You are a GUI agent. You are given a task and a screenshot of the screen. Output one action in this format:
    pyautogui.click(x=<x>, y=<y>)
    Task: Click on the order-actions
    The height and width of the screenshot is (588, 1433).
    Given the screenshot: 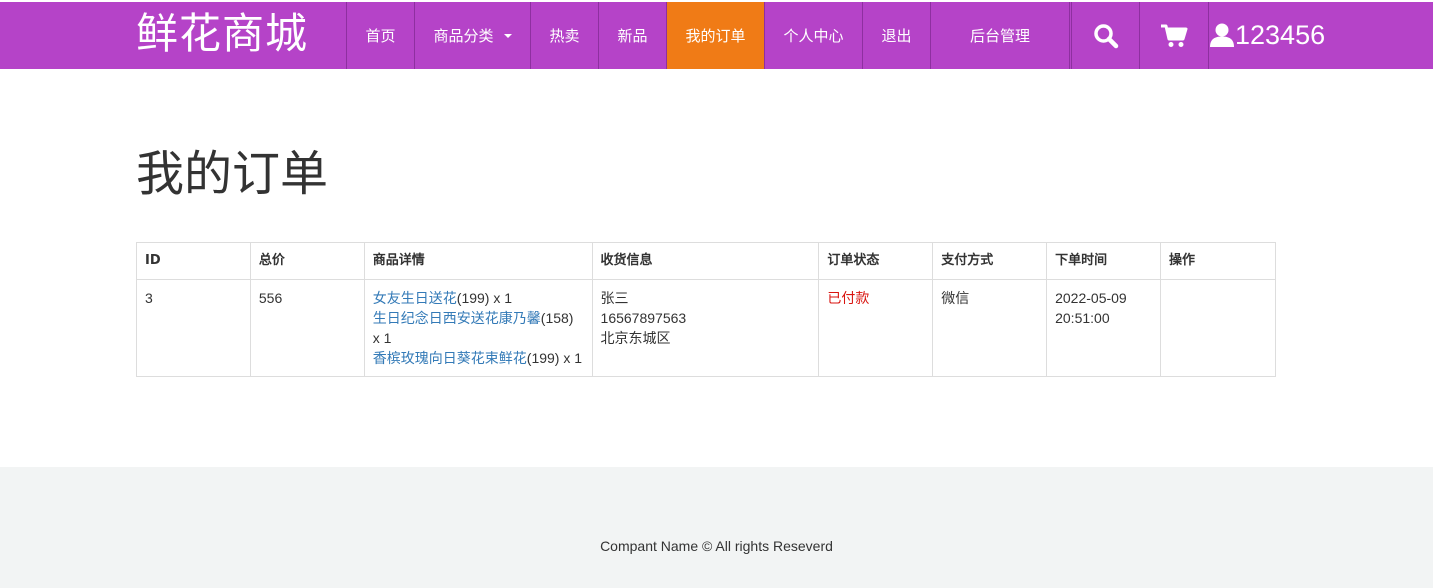 What is the action you would take?
    pyautogui.click(x=1218, y=328)
    